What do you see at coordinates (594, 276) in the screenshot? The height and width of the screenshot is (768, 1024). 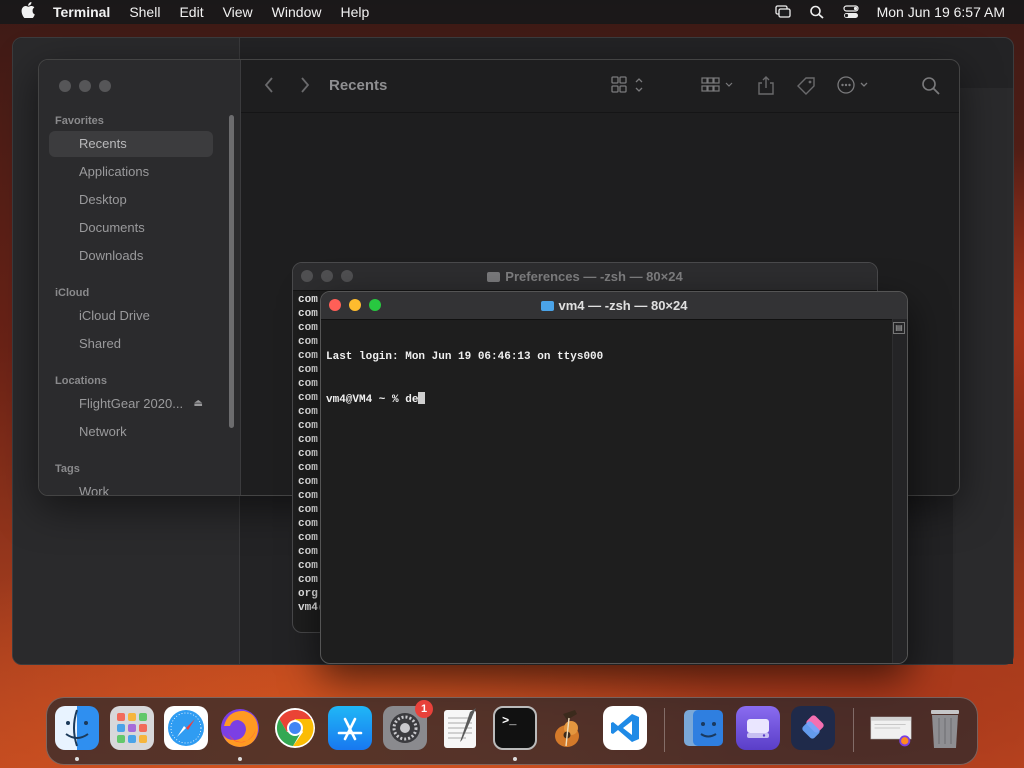 I see `terminal-title-text: Preferences — -zsh — 80×24` at bounding box center [594, 276].